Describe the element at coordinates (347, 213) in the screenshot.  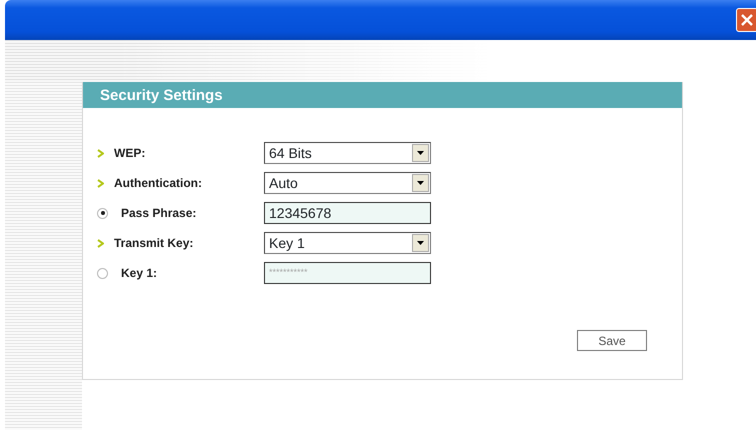
I see `input-field: 12345678` at that location.